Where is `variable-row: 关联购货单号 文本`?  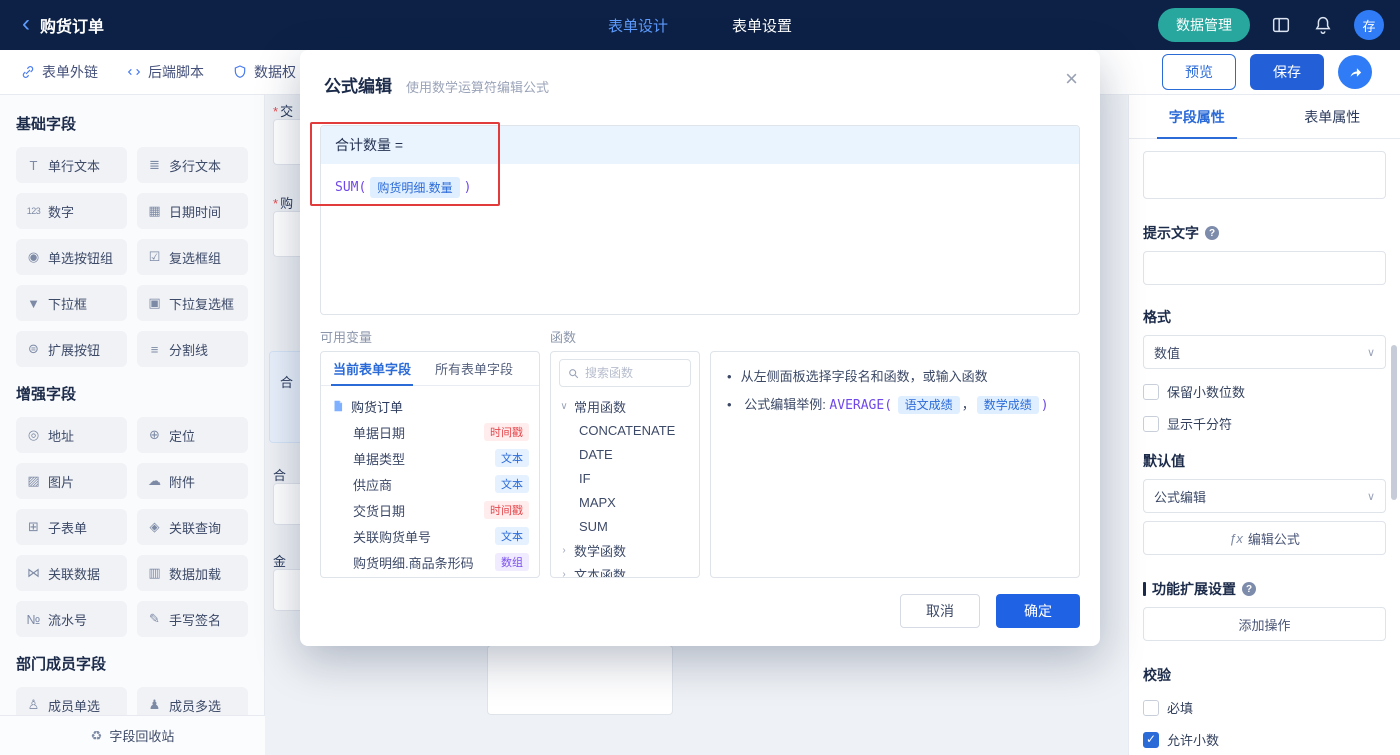
variable-row: 关联购货单号 文本 is located at coordinates (430, 536).